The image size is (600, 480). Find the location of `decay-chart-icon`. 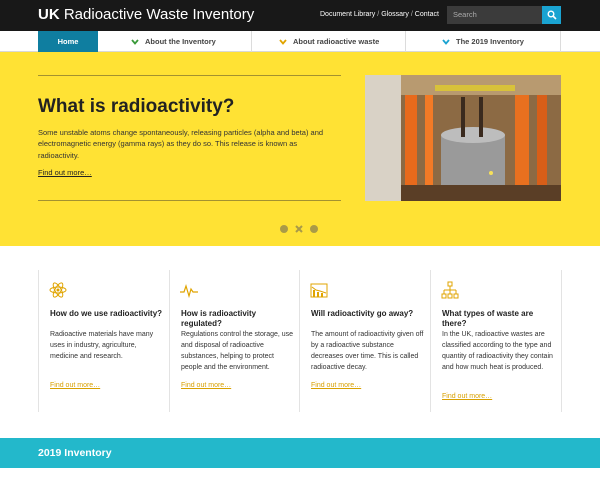

decay-chart-icon is located at coordinates (319, 290).